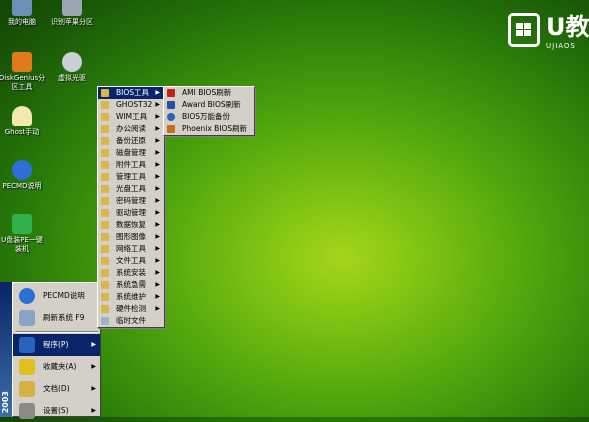 This screenshot has height=422, width=589. I want to click on diskgenius-icon, so click(22, 62).